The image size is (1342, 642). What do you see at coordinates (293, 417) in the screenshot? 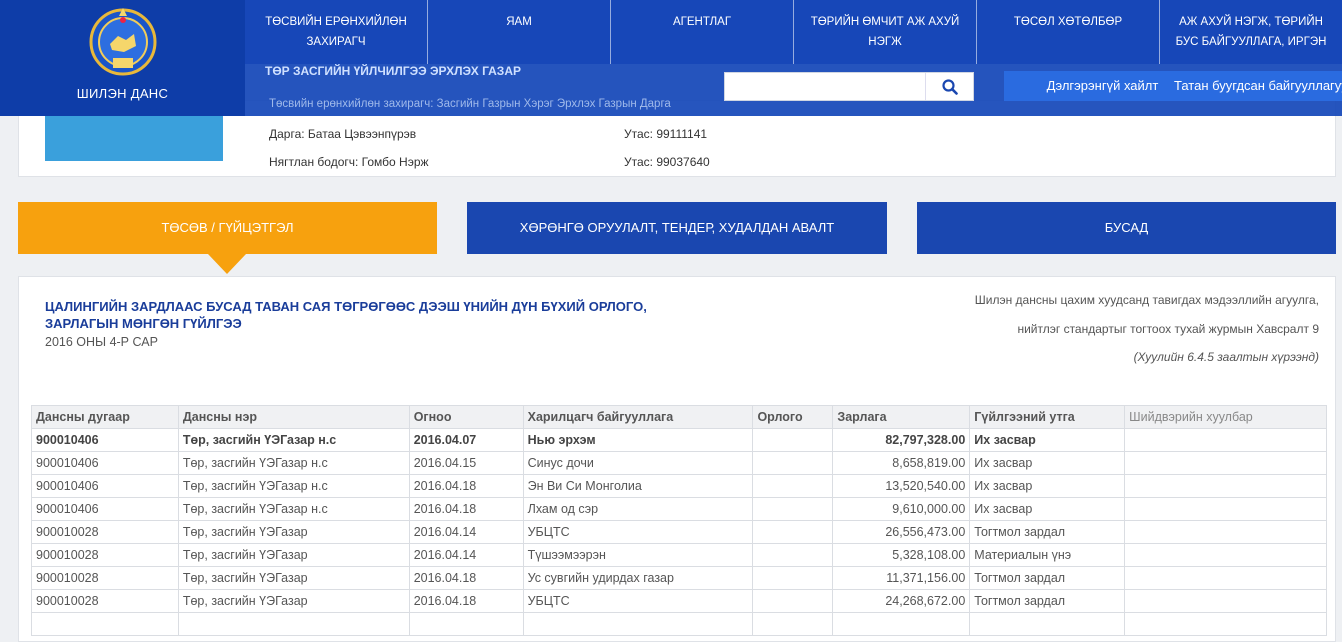
I see `column-header-account-name: Дансны нэр` at bounding box center [293, 417].